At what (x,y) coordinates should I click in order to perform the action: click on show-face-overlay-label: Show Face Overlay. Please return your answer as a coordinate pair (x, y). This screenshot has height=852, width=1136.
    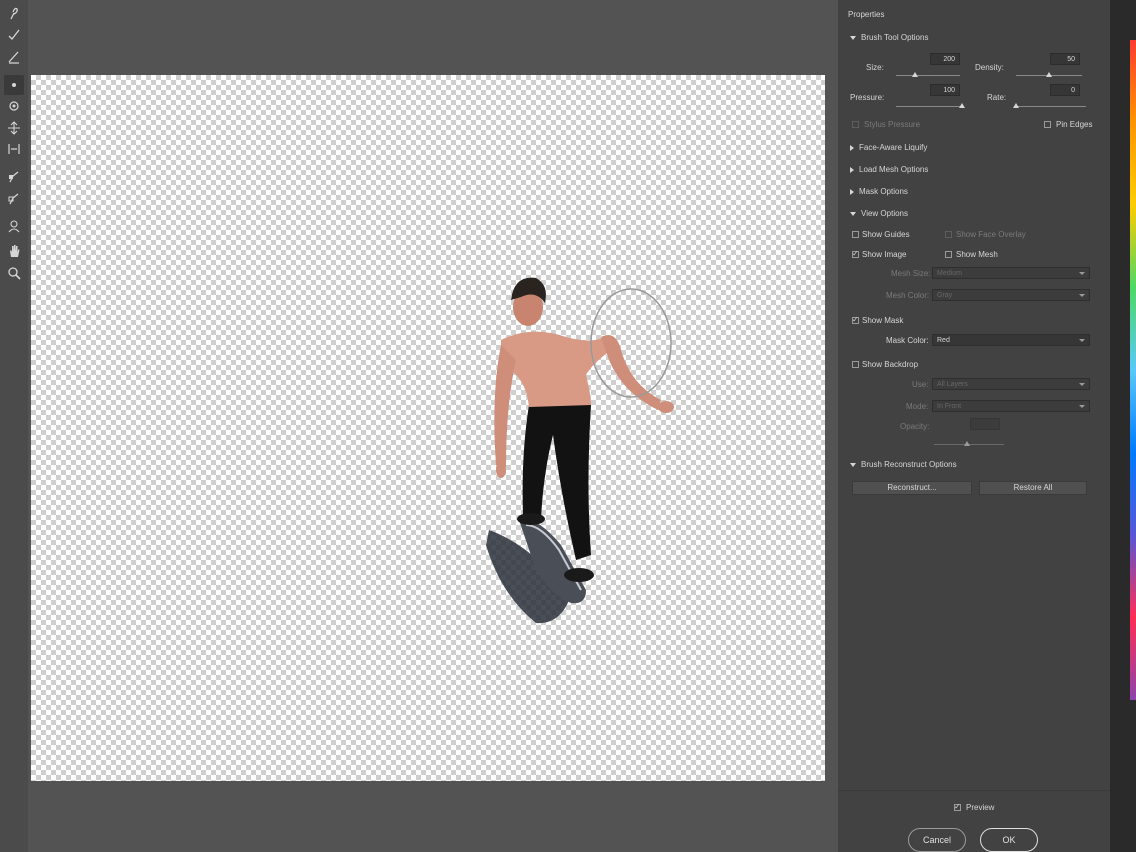
    Looking at the image, I should click on (991, 234).